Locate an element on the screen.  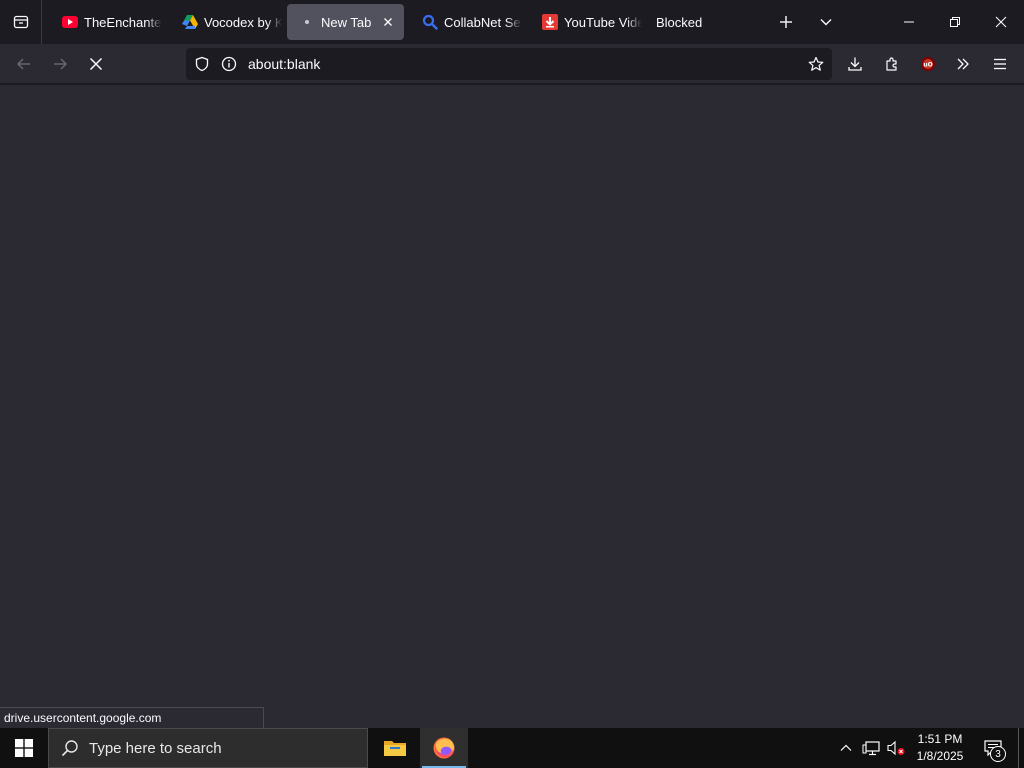
chevron-up-icon is located at coordinates (846, 747).